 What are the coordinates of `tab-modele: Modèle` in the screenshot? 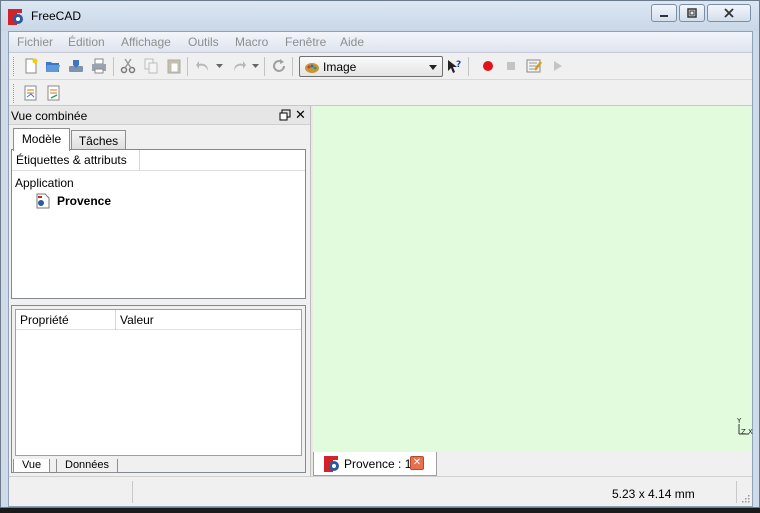 It's located at (41, 139).